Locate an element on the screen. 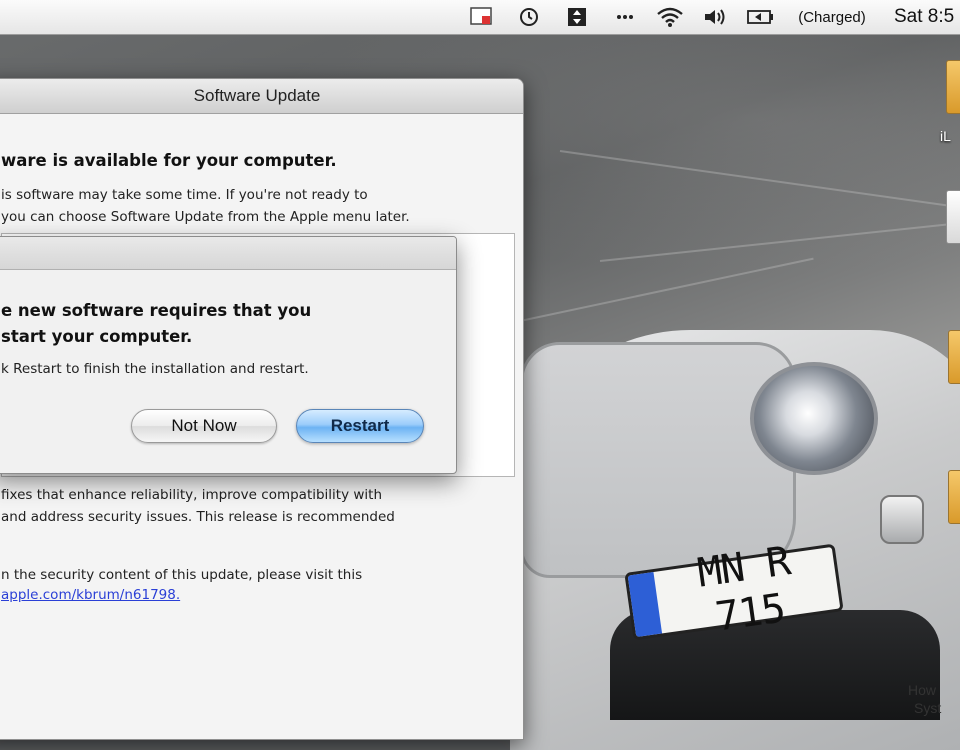 The width and height of the screenshot is (960, 750). bluetooth-icon is located at coordinates (625, 17).